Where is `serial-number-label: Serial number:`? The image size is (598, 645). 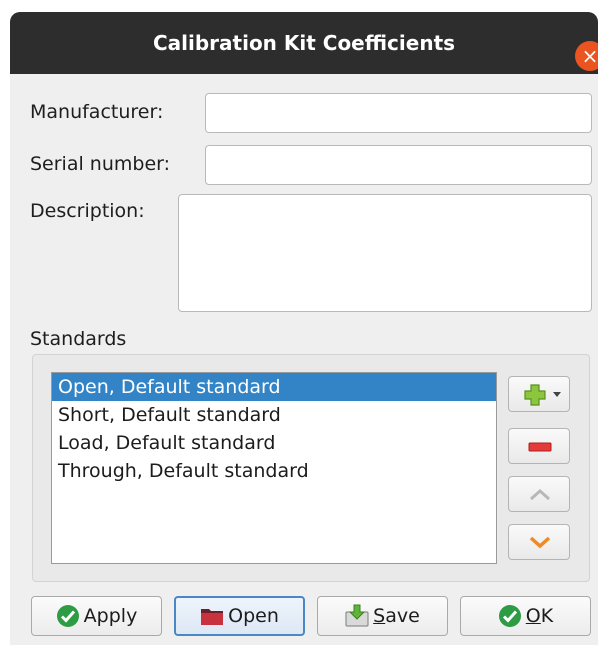
serial-number-label: Serial number: is located at coordinates (100, 164).